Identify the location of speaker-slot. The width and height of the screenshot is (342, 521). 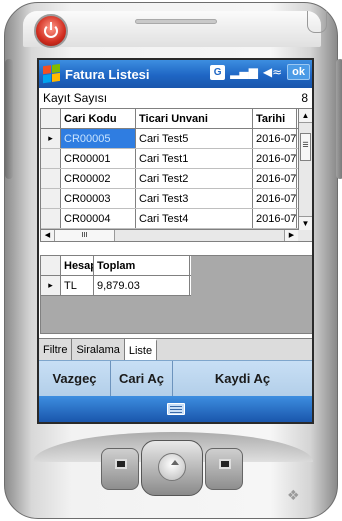
(176, 21).